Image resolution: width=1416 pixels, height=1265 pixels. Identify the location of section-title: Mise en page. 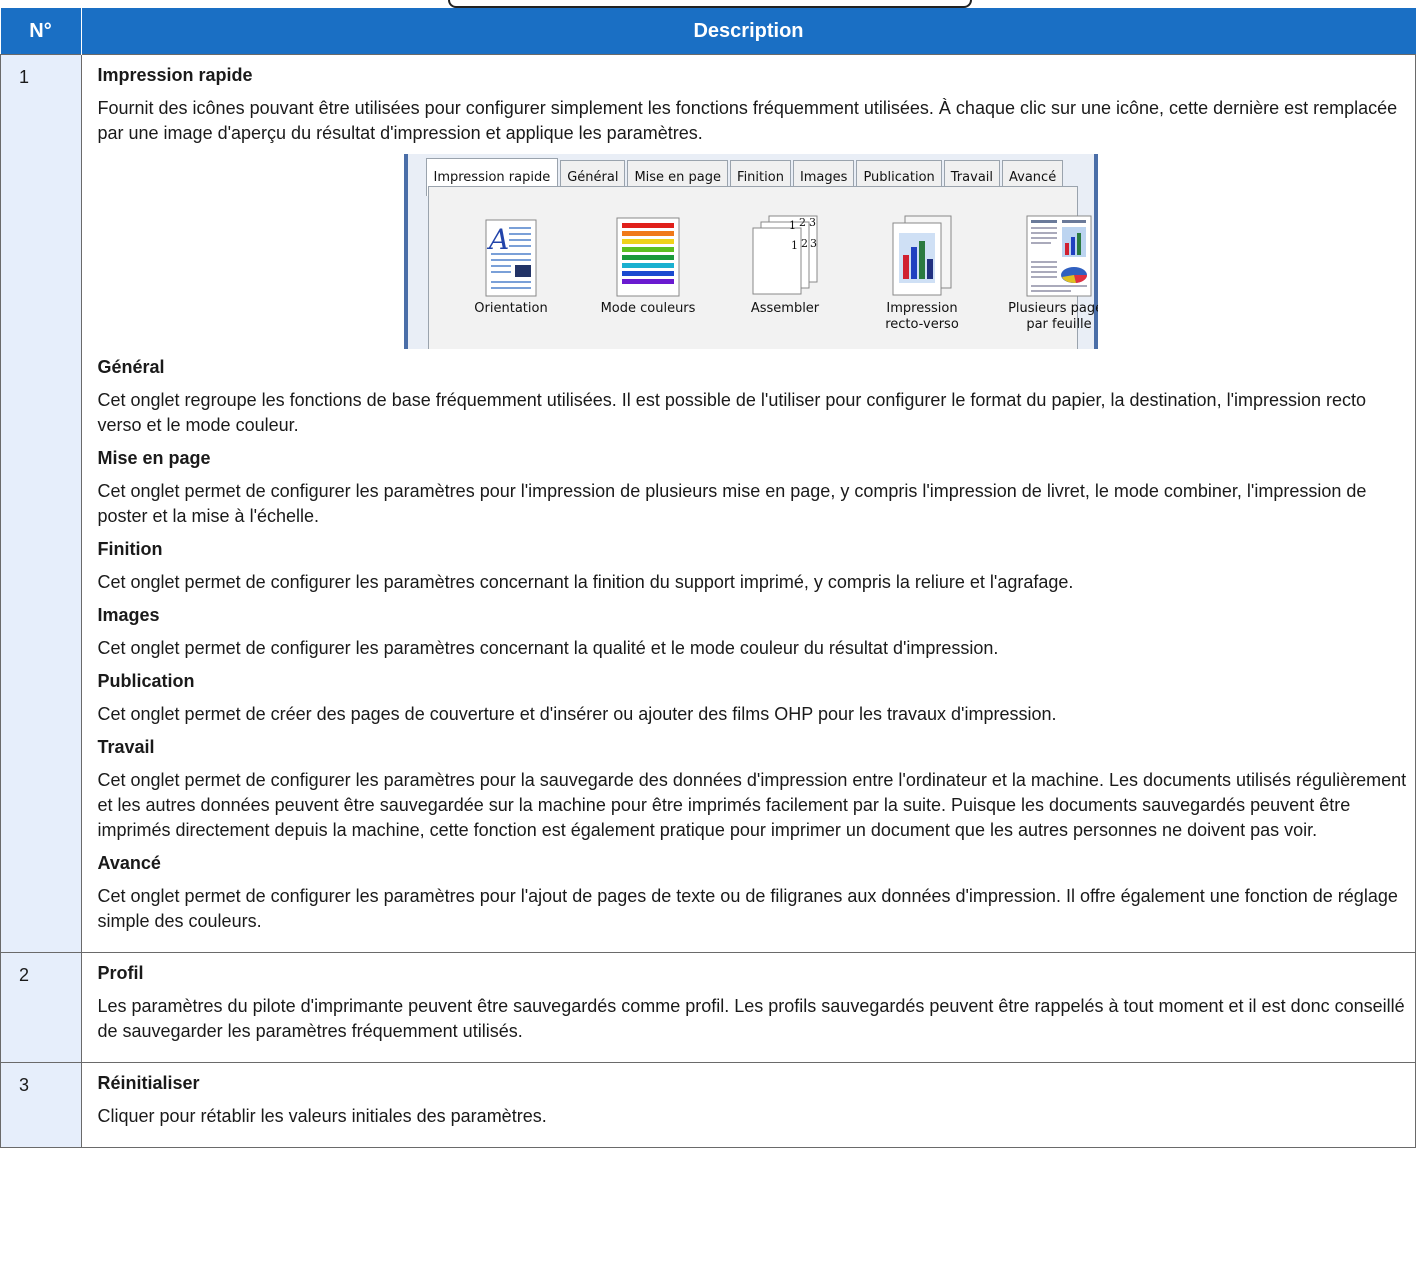
(154, 458).